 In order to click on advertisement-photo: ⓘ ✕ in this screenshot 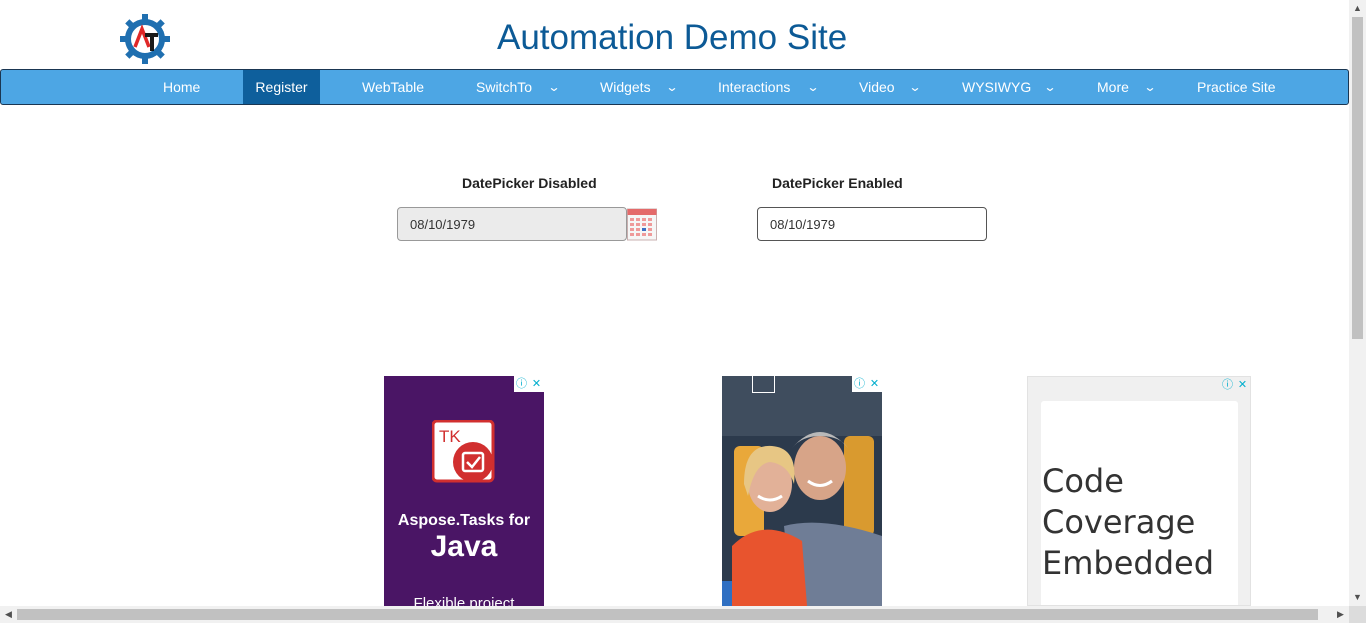, I will do `click(802, 491)`.